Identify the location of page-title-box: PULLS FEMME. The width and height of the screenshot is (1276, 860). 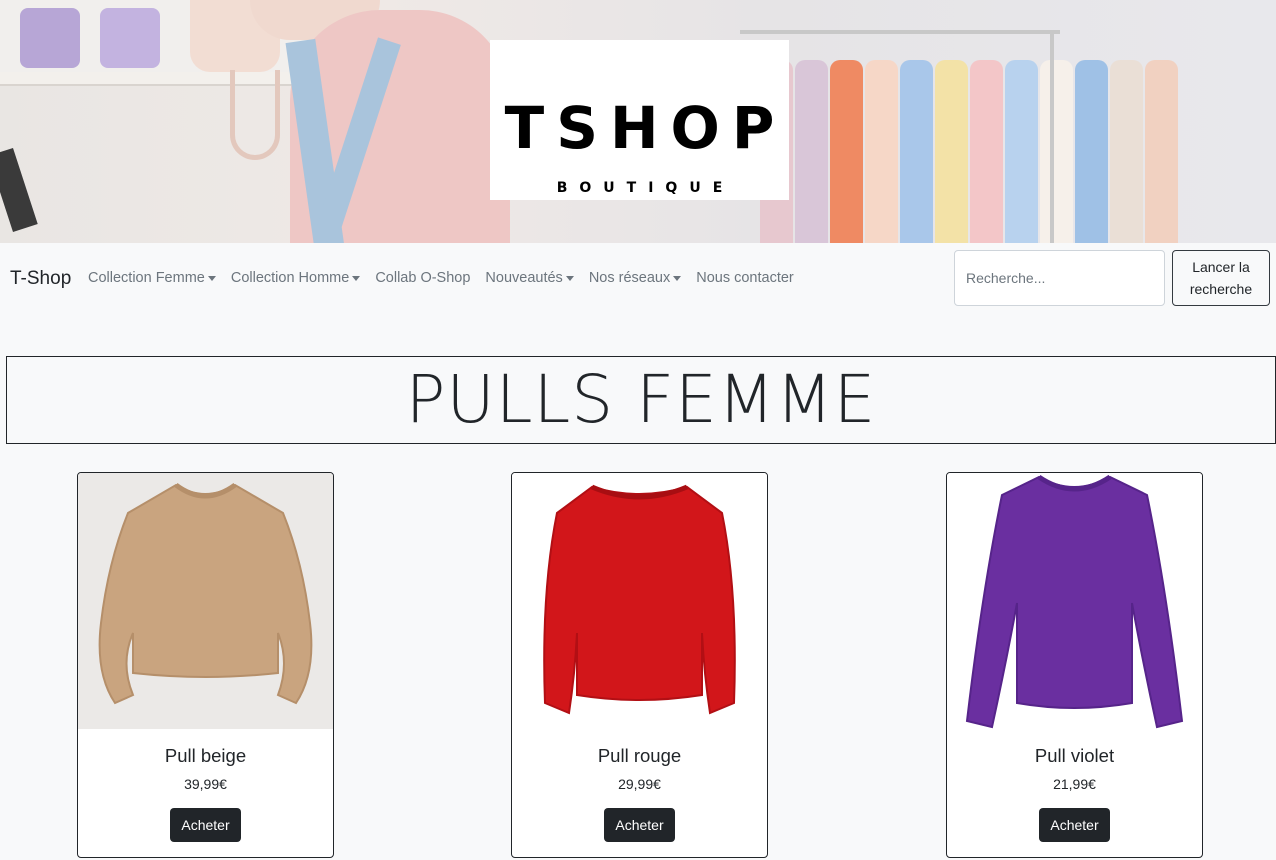
(641, 400).